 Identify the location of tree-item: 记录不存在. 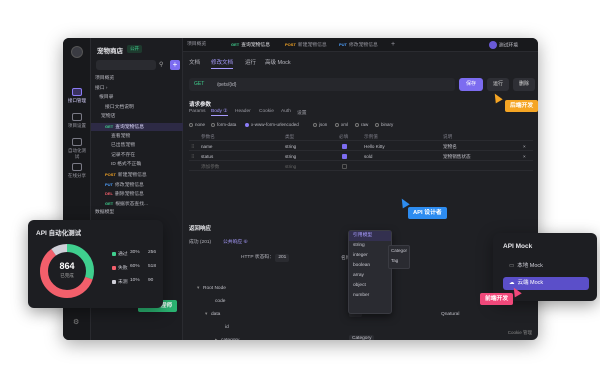
(137, 156).